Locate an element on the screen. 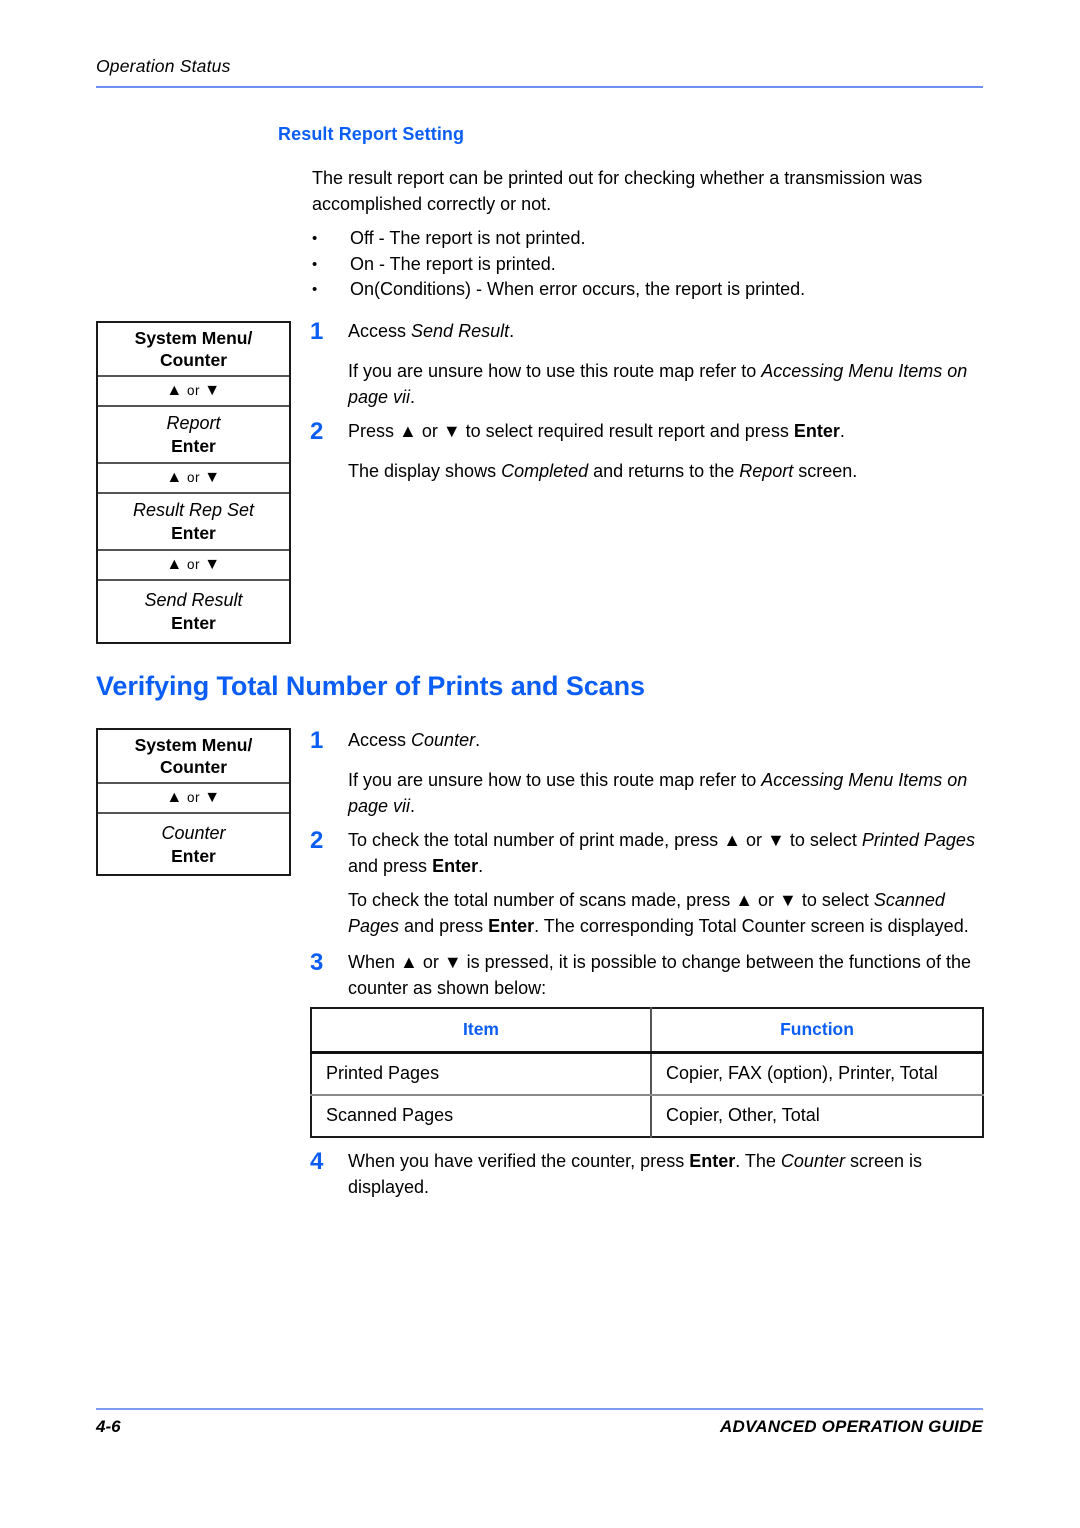 The height and width of the screenshot is (1528, 1080). column-header-item: Item is located at coordinates (481, 1031).